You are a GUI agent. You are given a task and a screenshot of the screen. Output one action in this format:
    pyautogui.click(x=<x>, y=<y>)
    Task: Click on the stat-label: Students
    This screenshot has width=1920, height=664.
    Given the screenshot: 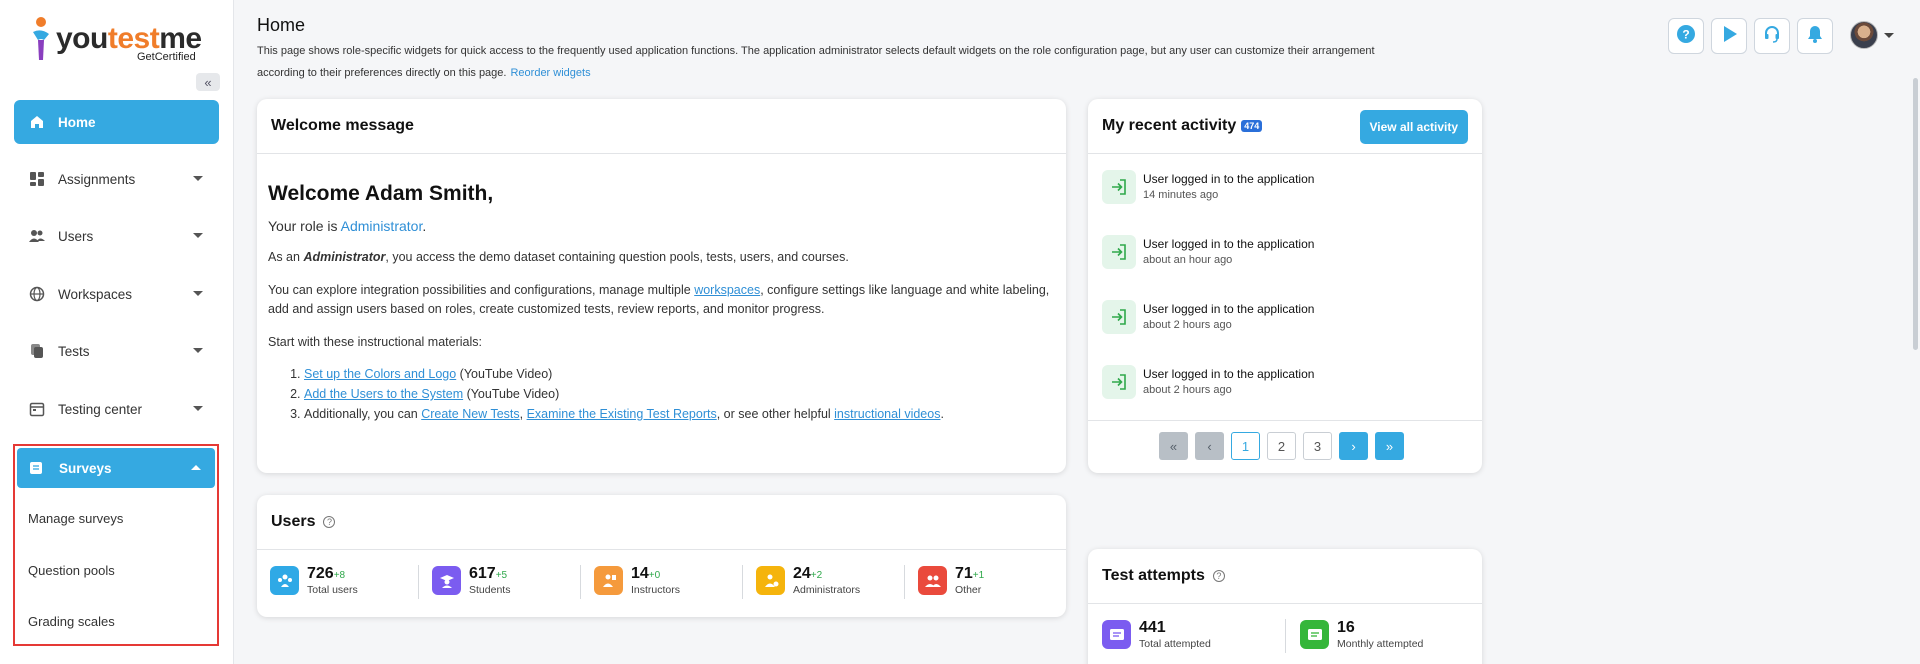 What is the action you would take?
    pyautogui.click(x=490, y=590)
    